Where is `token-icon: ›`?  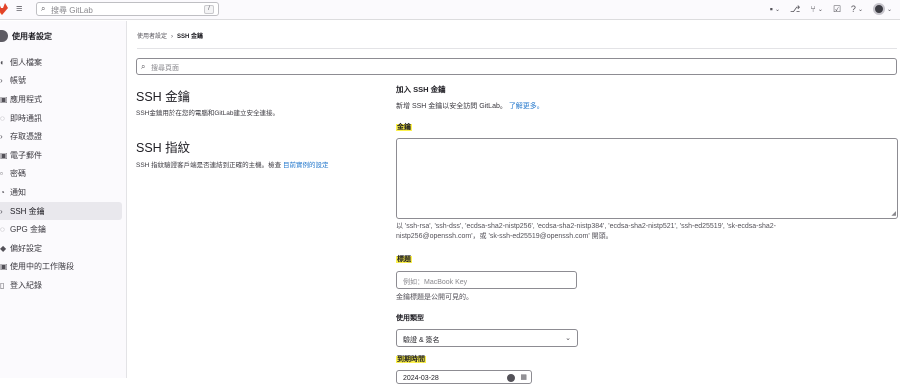 token-icon: › is located at coordinates (1, 137).